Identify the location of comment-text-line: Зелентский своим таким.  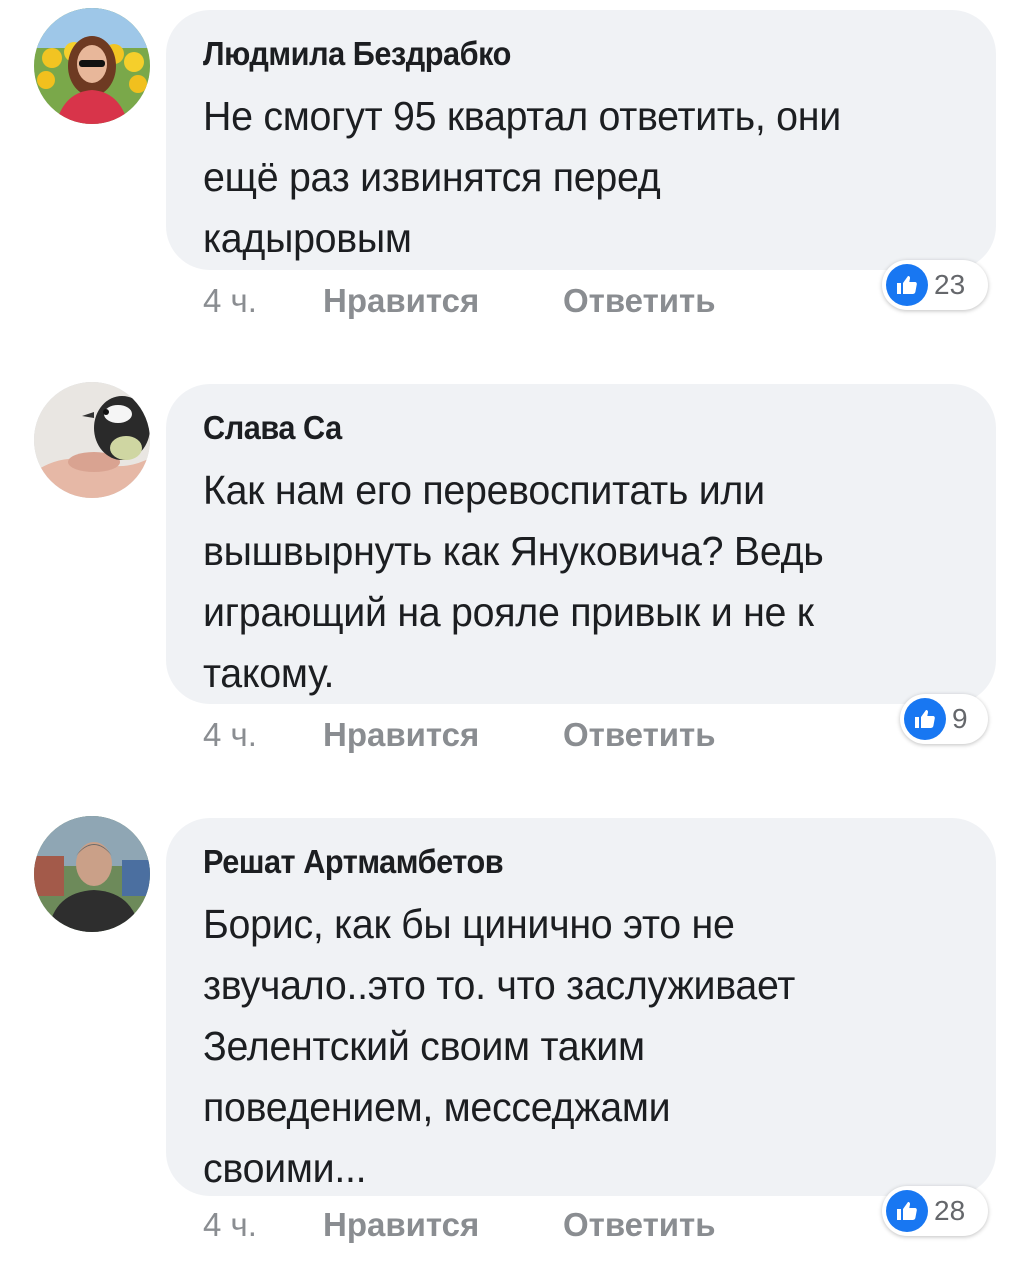
(424, 1046).